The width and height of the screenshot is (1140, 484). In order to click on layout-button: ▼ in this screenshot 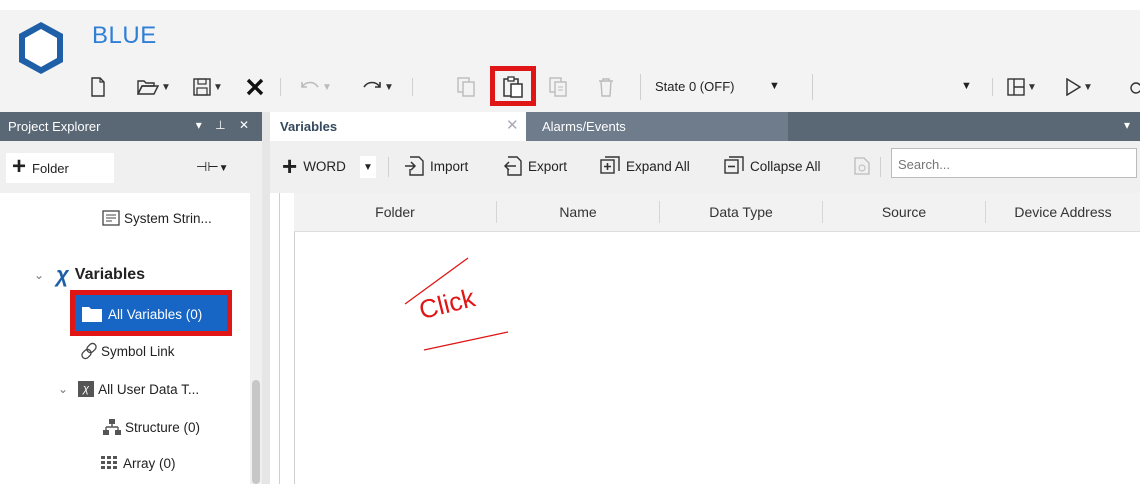, I will do `click(1022, 87)`.